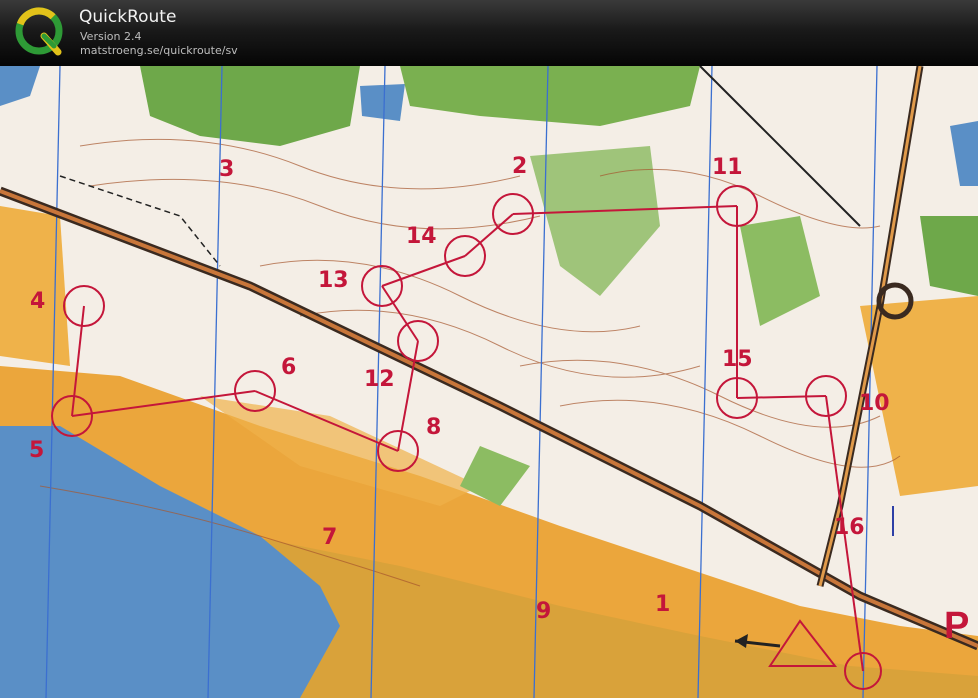  Describe the element at coordinates (874, 403) in the screenshot. I see `control-number-10: 10` at that location.